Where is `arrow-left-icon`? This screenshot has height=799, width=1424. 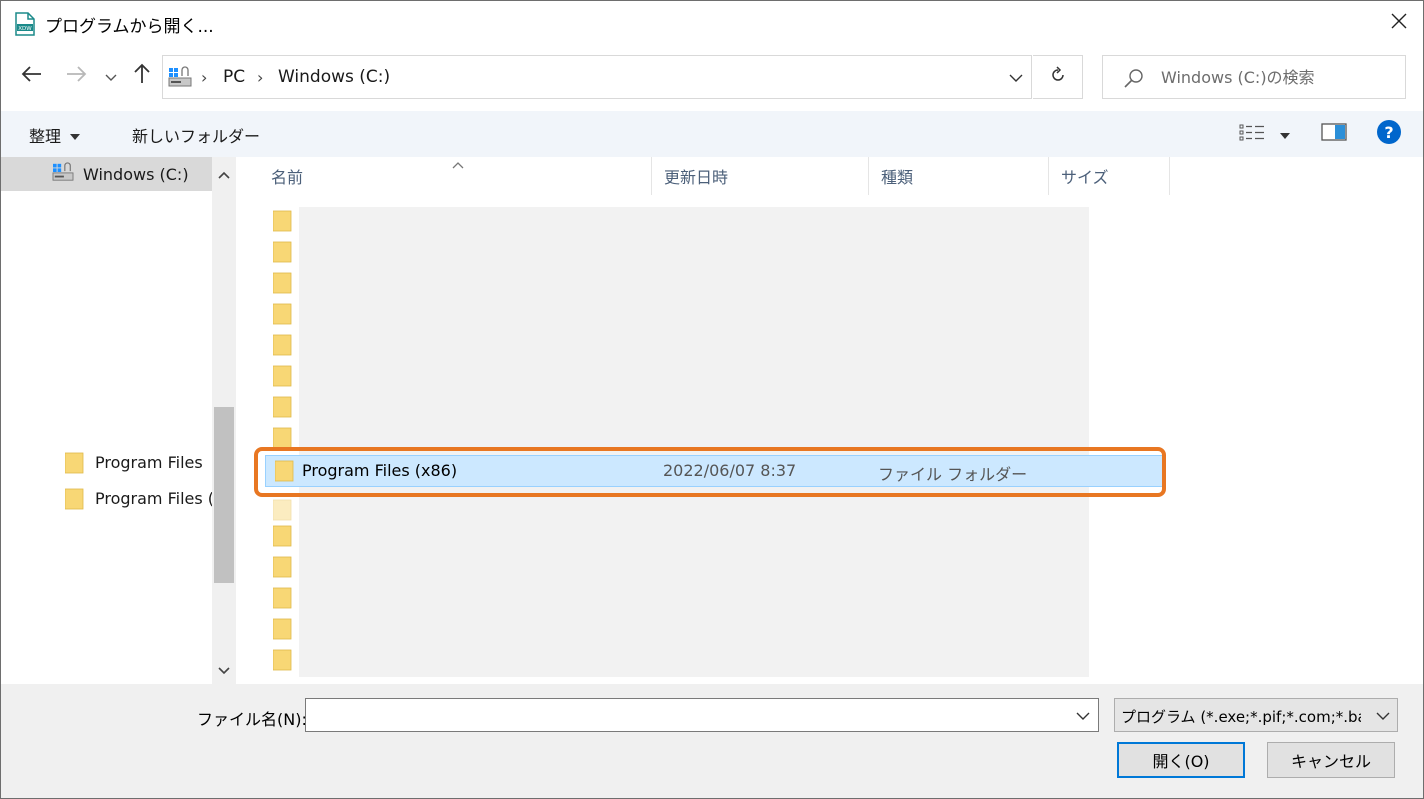
arrow-left-icon is located at coordinates (32, 76).